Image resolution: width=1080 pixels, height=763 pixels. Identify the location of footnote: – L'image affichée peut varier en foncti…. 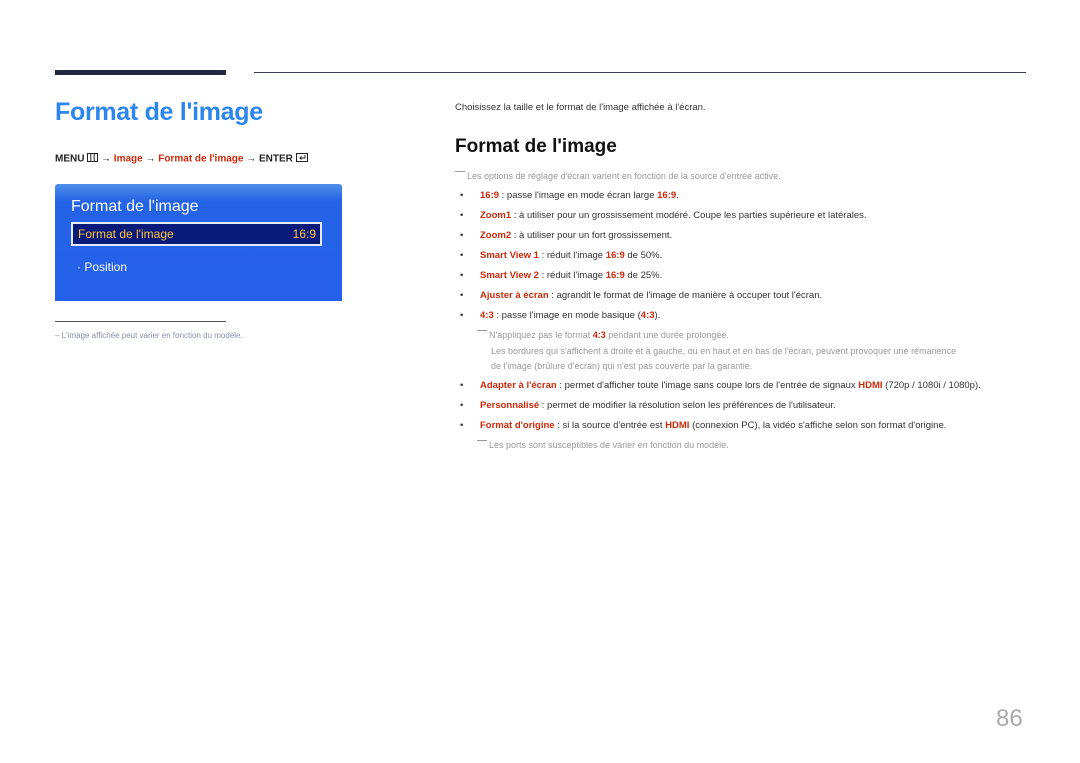
(149, 335).